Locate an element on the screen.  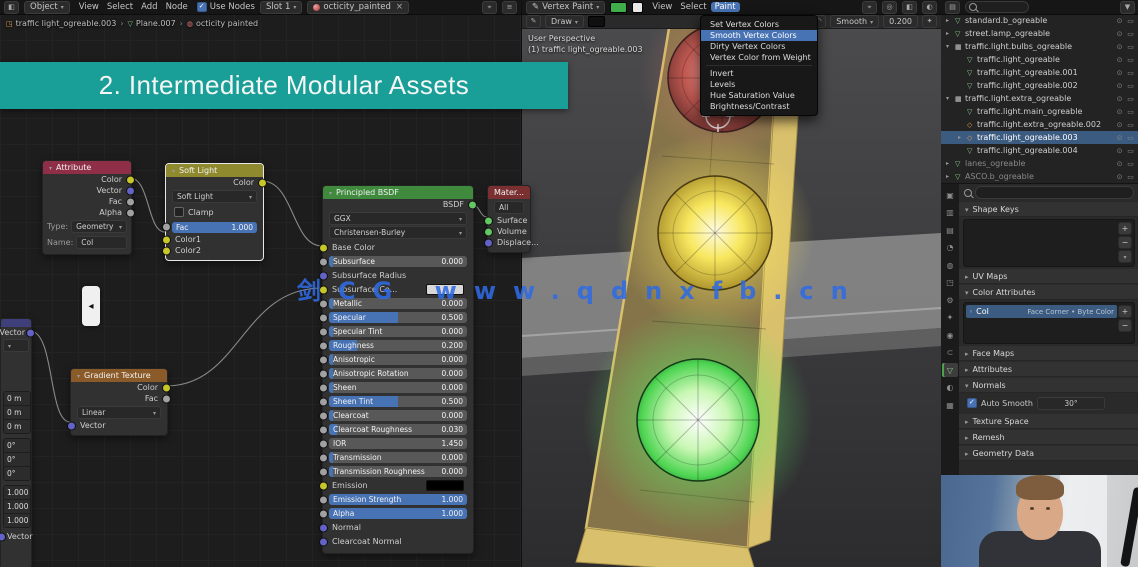
editor-type-icon: ◧ is located at coordinates (11, 7).